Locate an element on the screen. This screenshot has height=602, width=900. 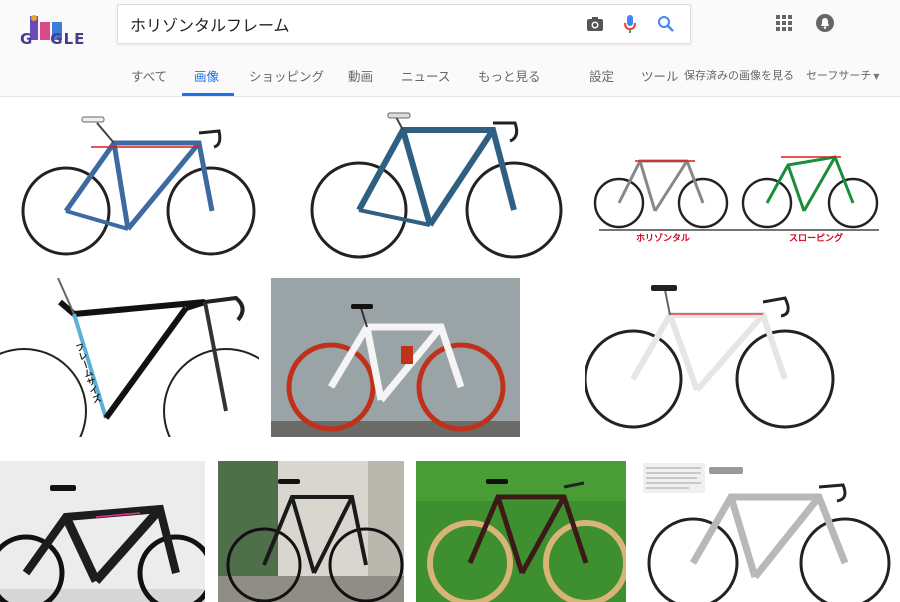
tab-images: 画像 is located at coordinates (206, 75).